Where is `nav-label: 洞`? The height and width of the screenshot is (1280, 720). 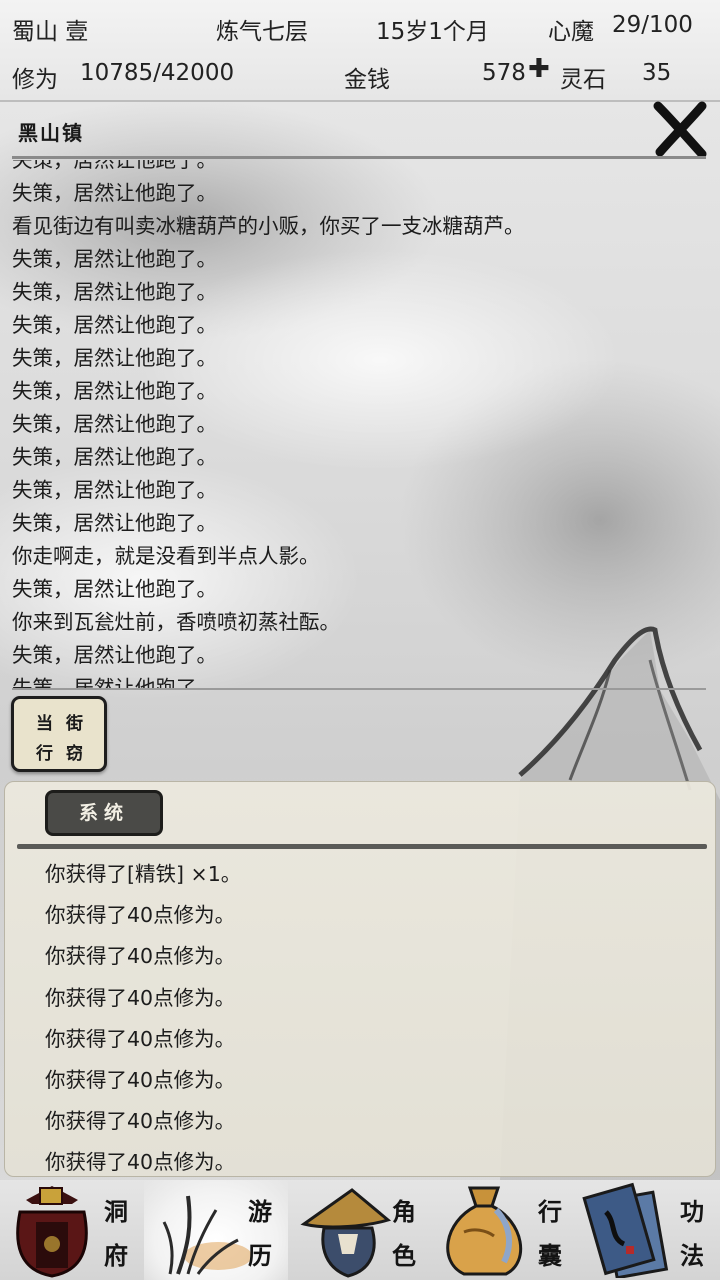
nav-label: 洞 is located at coordinates (116, 1211).